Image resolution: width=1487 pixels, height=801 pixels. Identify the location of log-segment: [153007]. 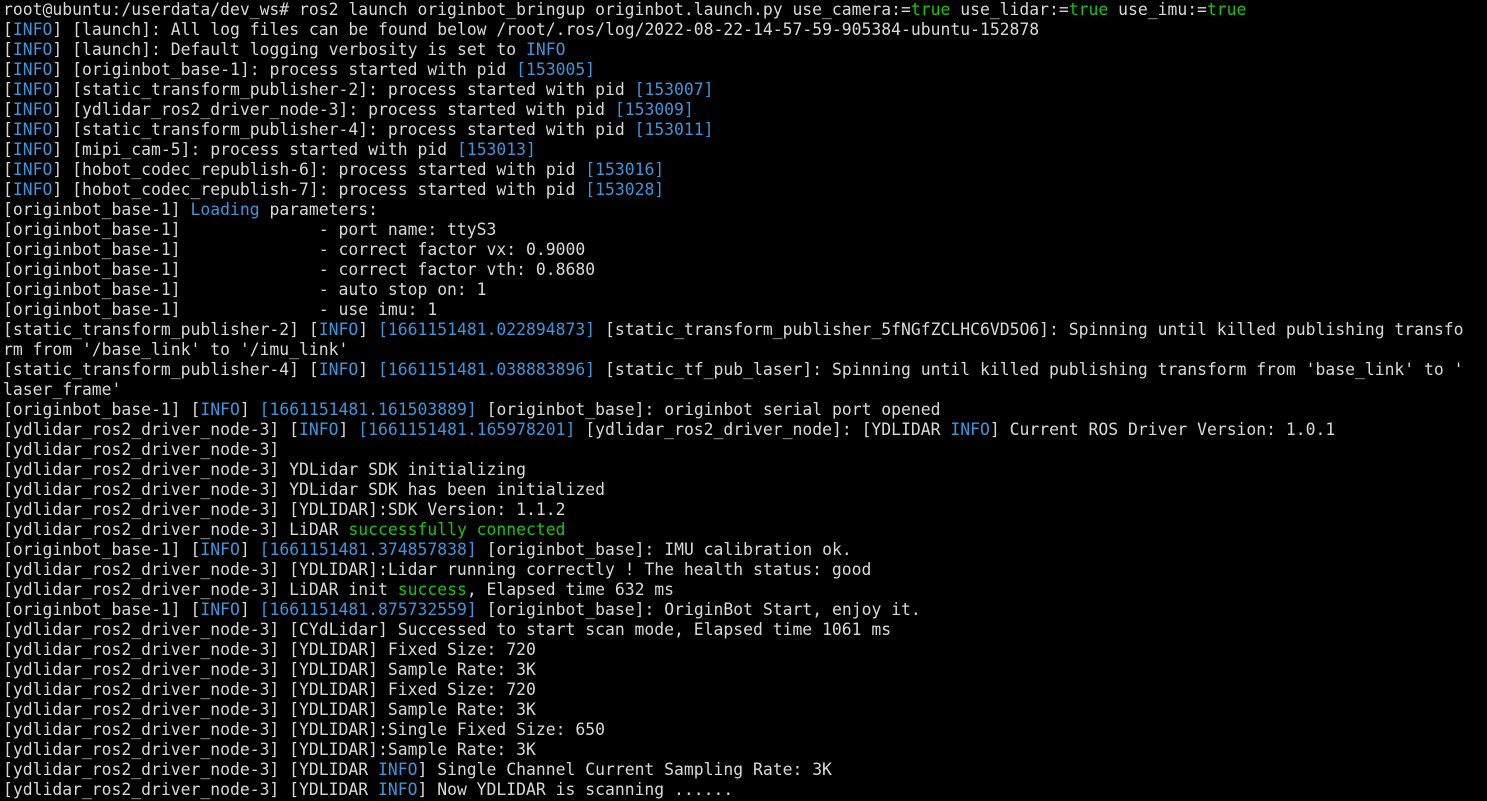
(674, 89).